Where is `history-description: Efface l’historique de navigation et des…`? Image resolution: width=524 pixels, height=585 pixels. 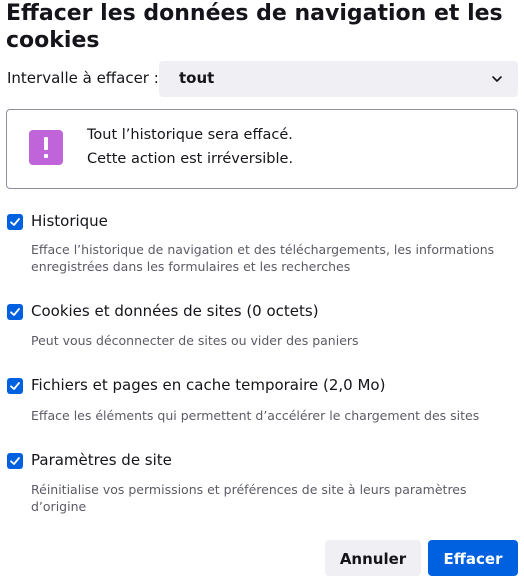 history-description: Efface l’historique de navigation et des… is located at coordinates (263, 258).